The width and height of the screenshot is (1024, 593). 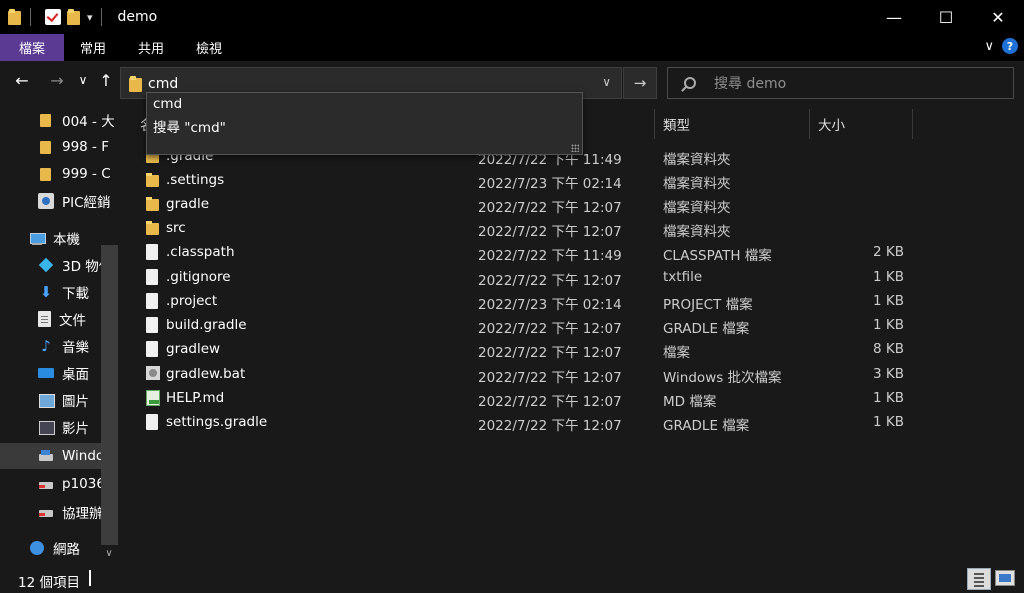 What do you see at coordinates (512, 47) in the screenshot?
I see `ribbon-tabs: 檔案 常用 共用 檢視 ∨ ?` at bounding box center [512, 47].